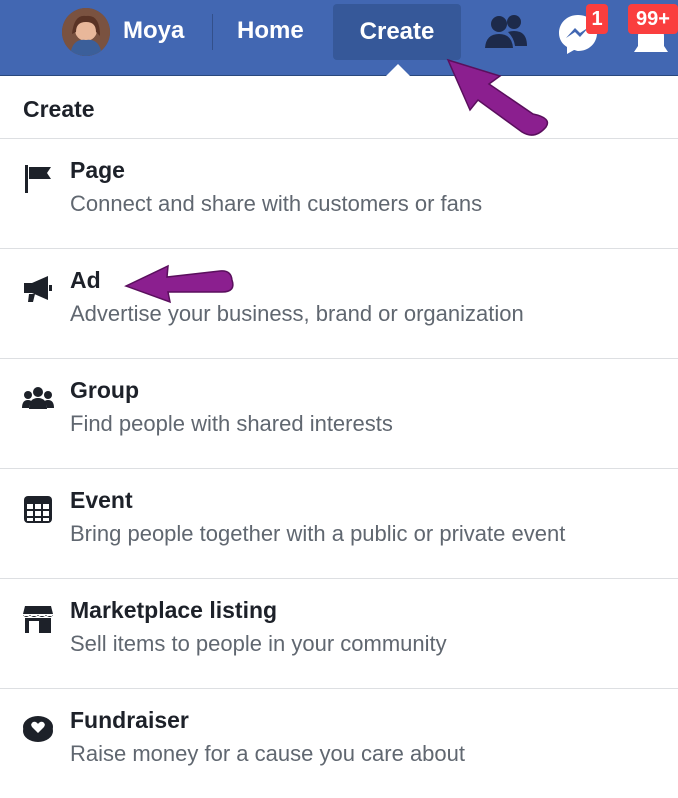 The width and height of the screenshot is (678, 798). What do you see at coordinates (38, 729) in the screenshot?
I see `heart-coin-icon` at bounding box center [38, 729].